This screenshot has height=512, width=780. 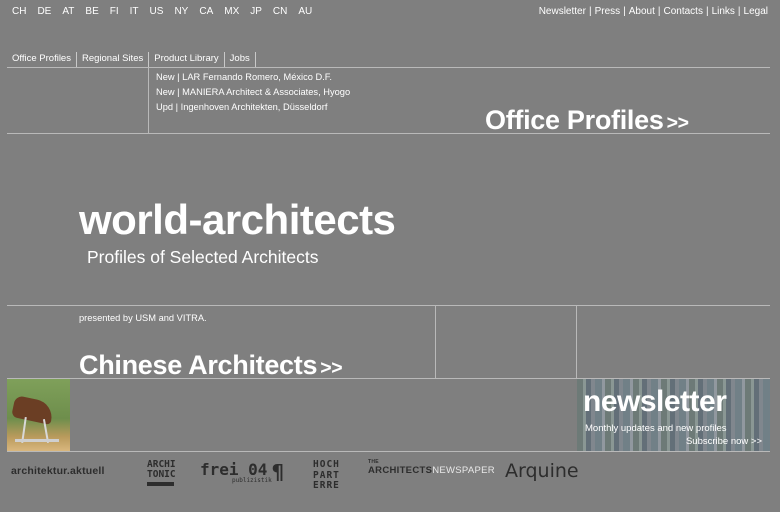 I want to click on country-link-be: BE, so click(x=91, y=11).